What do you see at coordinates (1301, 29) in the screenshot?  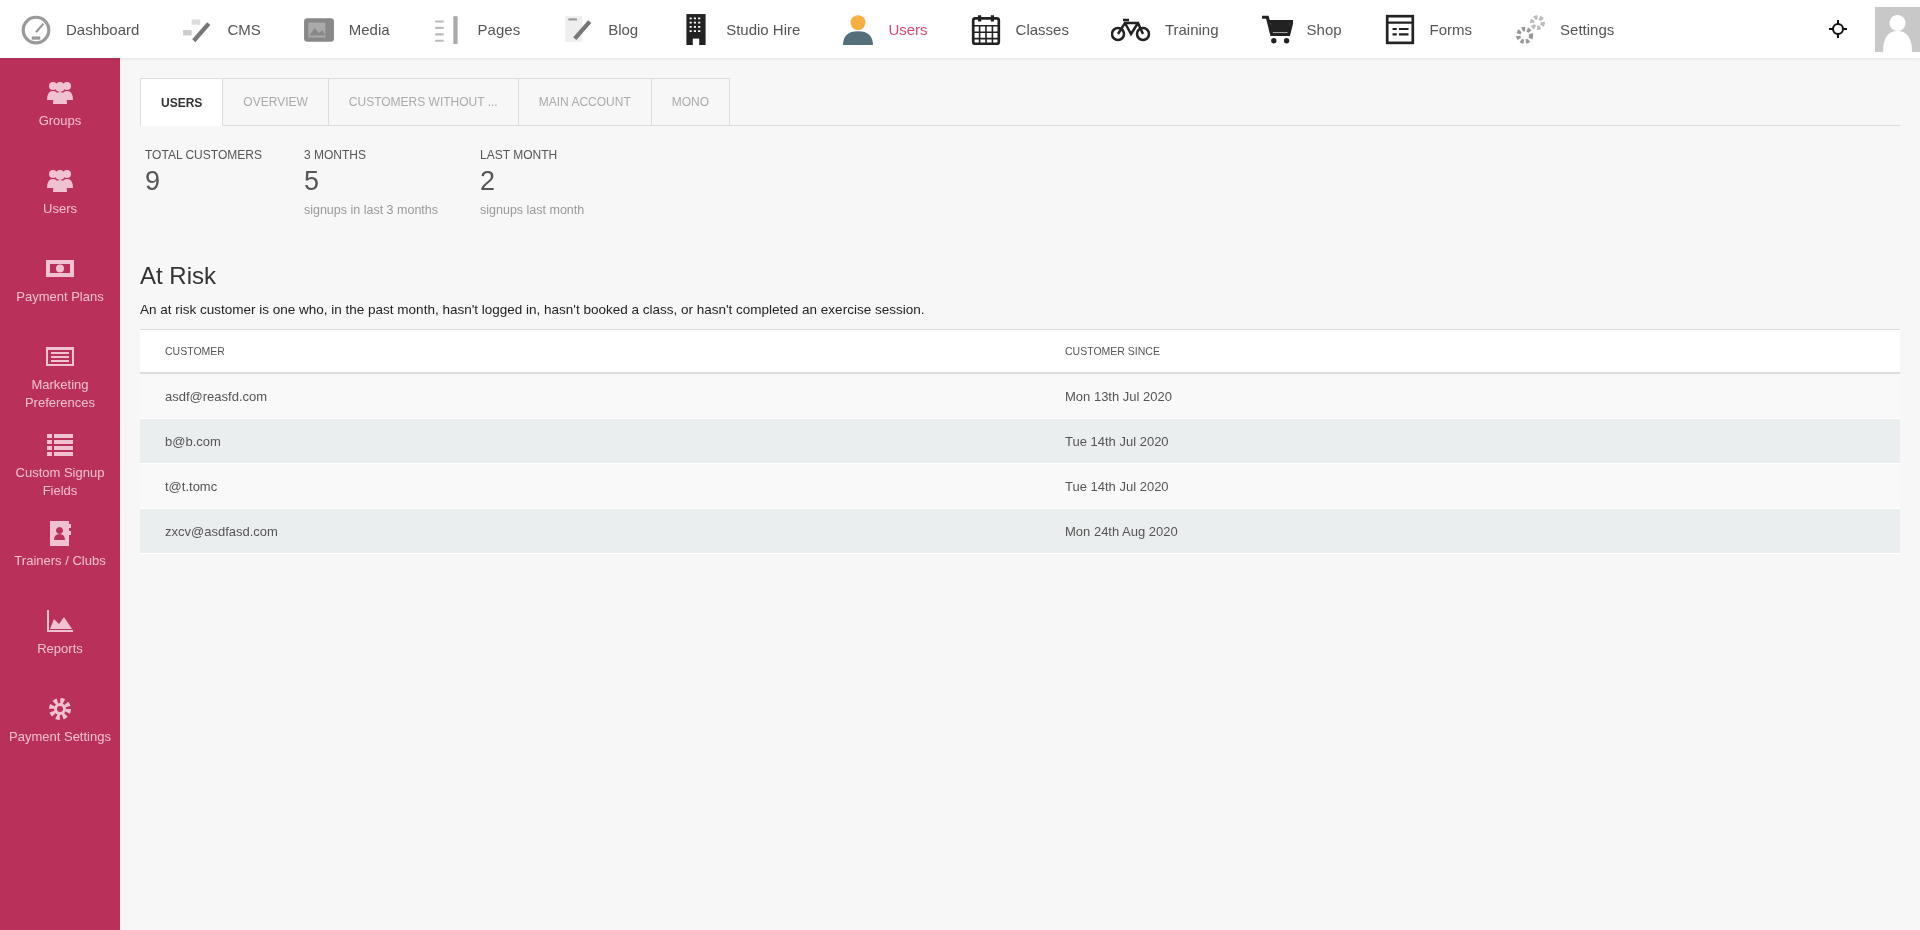 I see `nav-item: Shop` at bounding box center [1301, 29].